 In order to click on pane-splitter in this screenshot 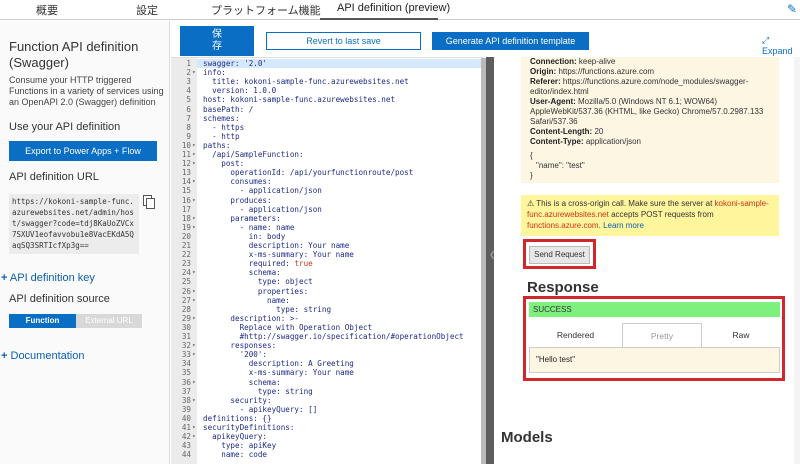, I will do `click(490, 260)`.